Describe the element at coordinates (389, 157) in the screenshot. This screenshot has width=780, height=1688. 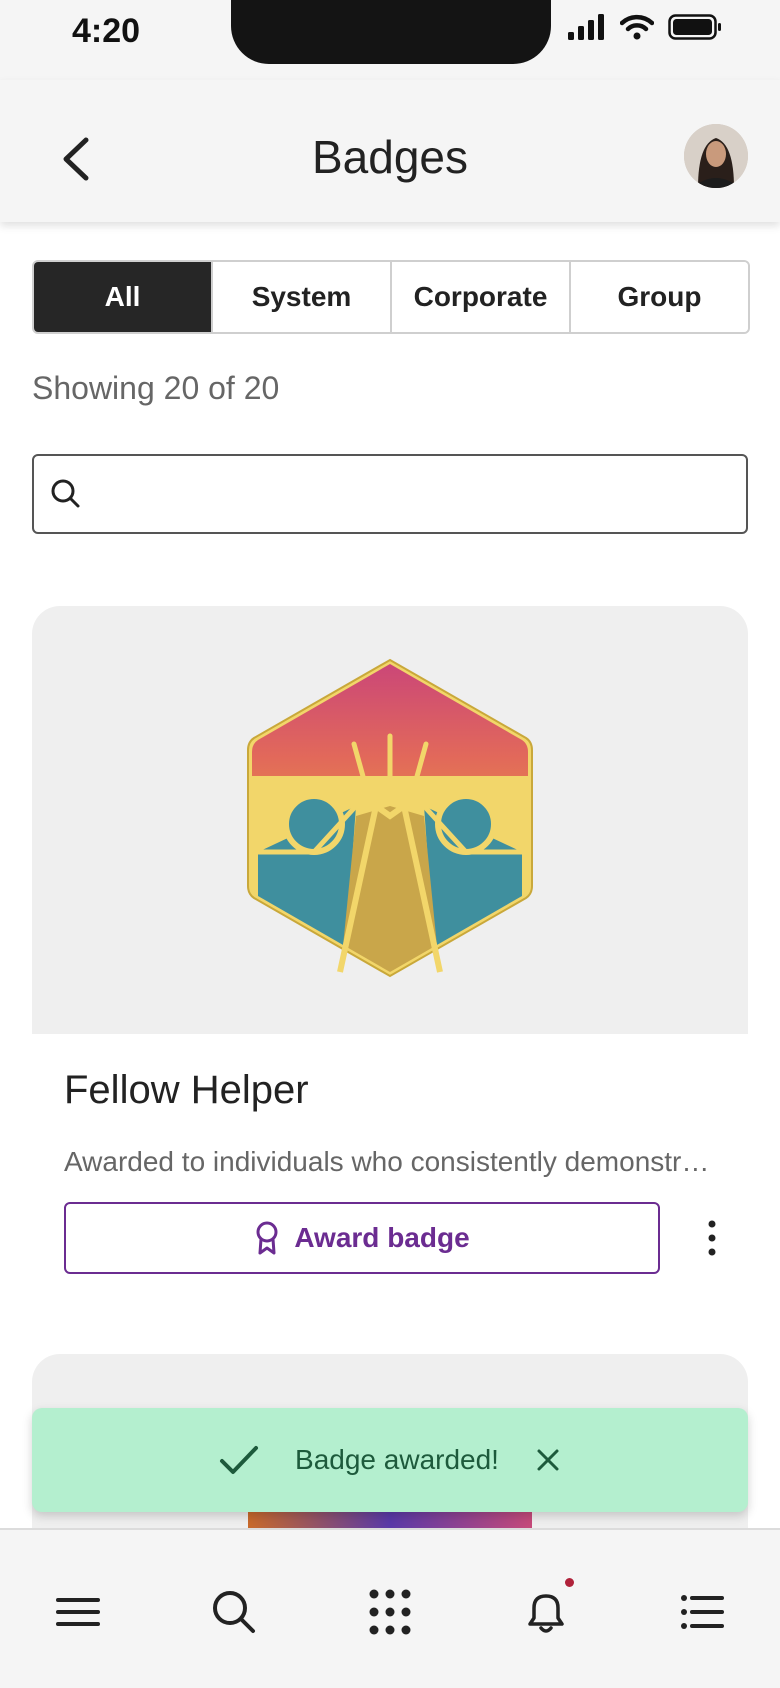
I see `page-title: Badges` at that location.